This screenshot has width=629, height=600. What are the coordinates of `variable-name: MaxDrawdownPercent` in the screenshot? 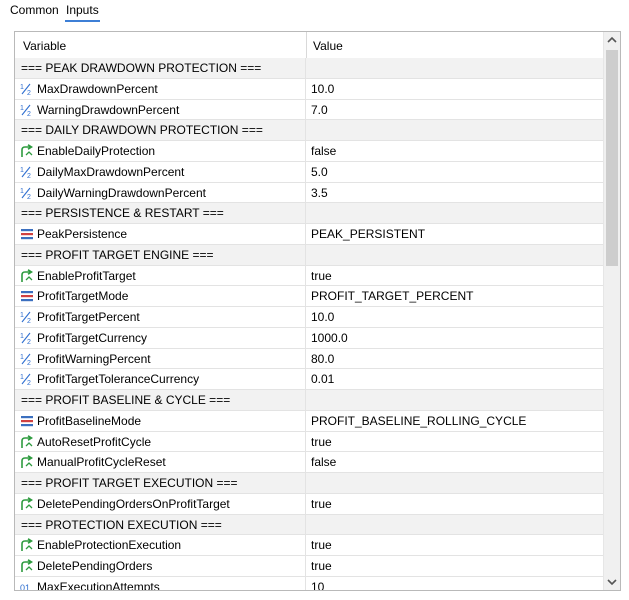 It's located at (97, 88).